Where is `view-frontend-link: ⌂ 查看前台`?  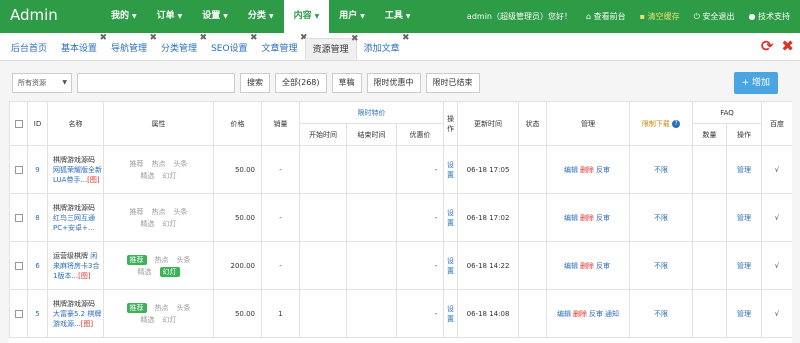 view-frontend-link: ⌂ 查看前台 is located at coordinates (606, 16).